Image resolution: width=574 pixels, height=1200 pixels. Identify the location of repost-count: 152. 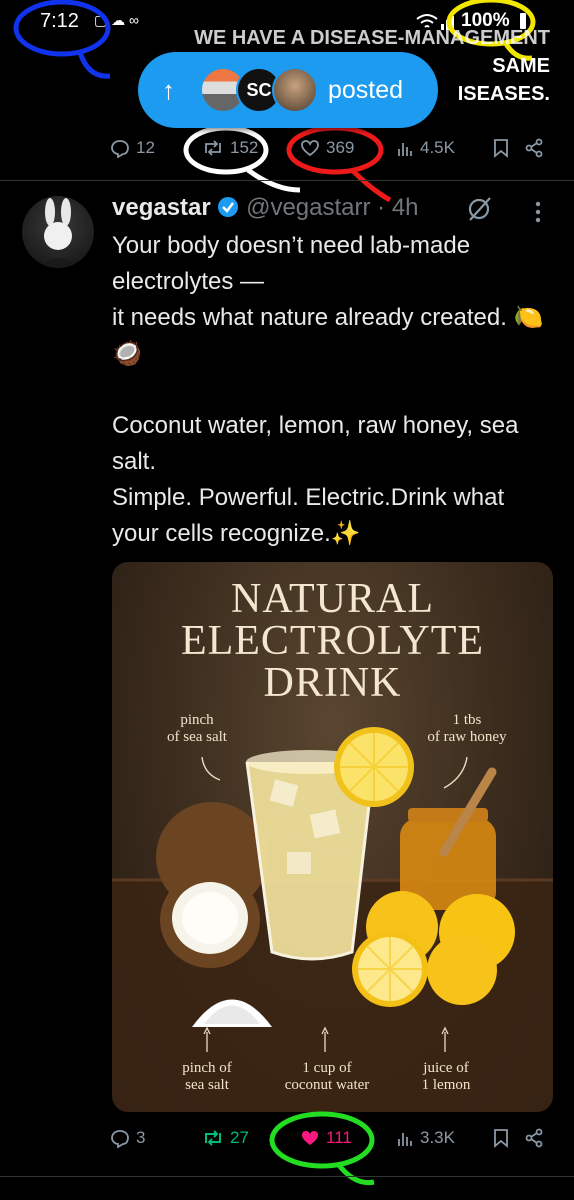
(244, 147).